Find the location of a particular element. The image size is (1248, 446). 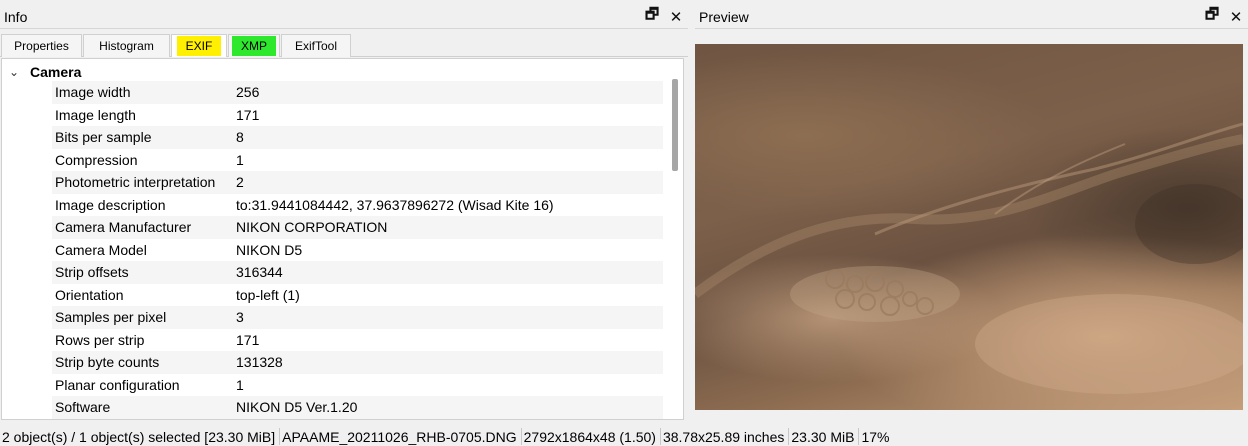

table-row: Bits per sample 8 is located at coordinates (357, 137).